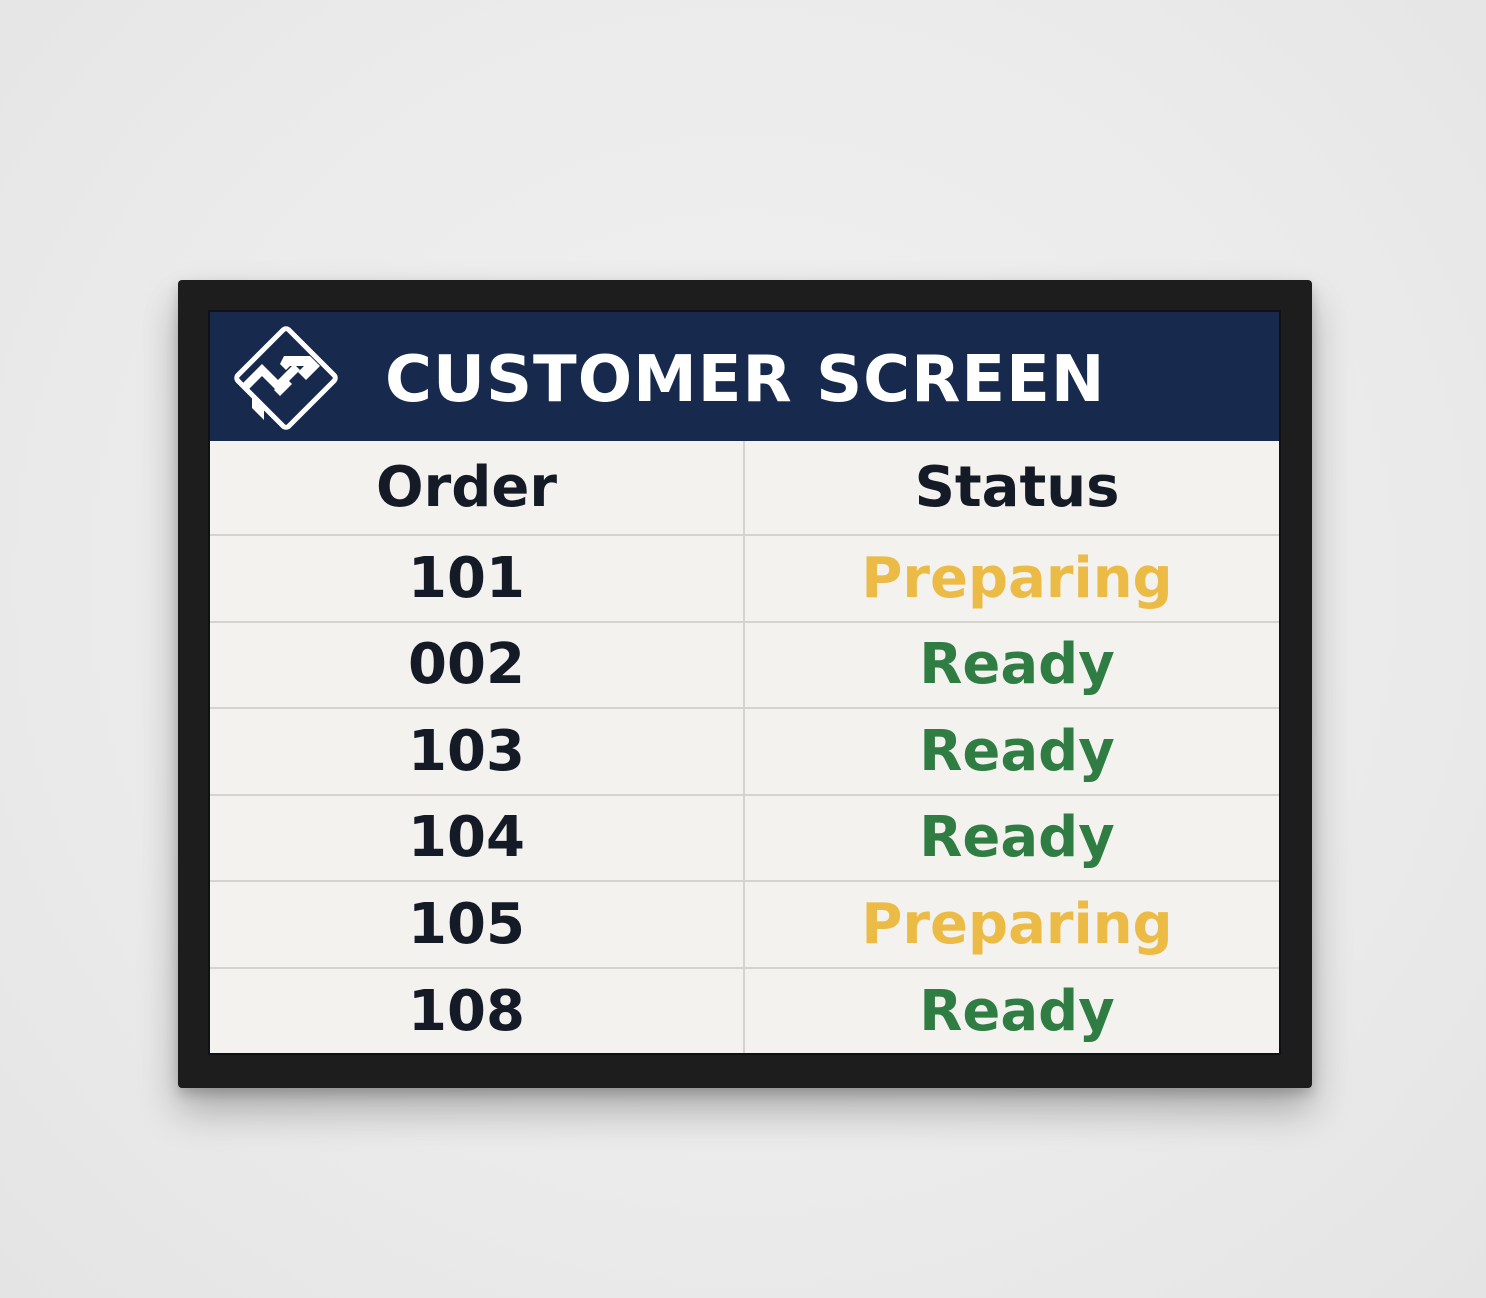 Image resolution: width=1486 pixels, height=1298 pixels. I want to click on table-row: 101 Preparing, so click(744, 579).